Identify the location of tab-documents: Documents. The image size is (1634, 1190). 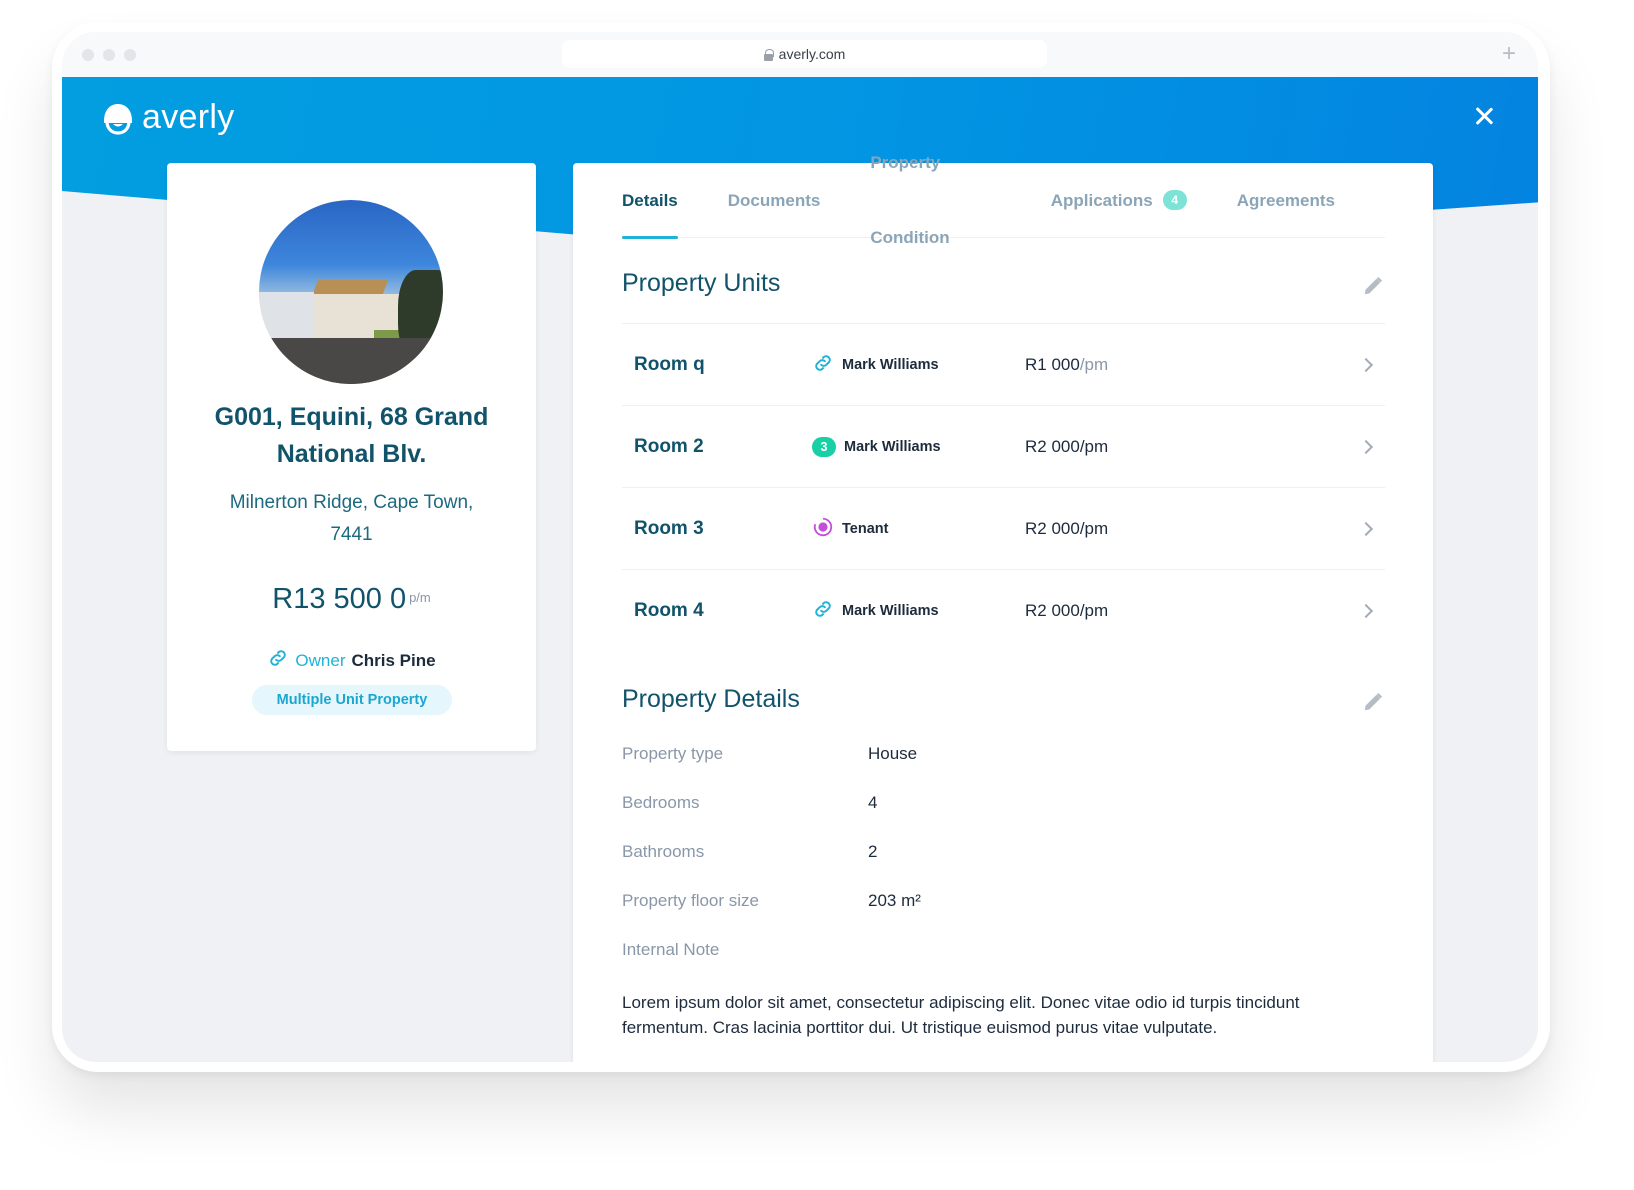
(774, 200).